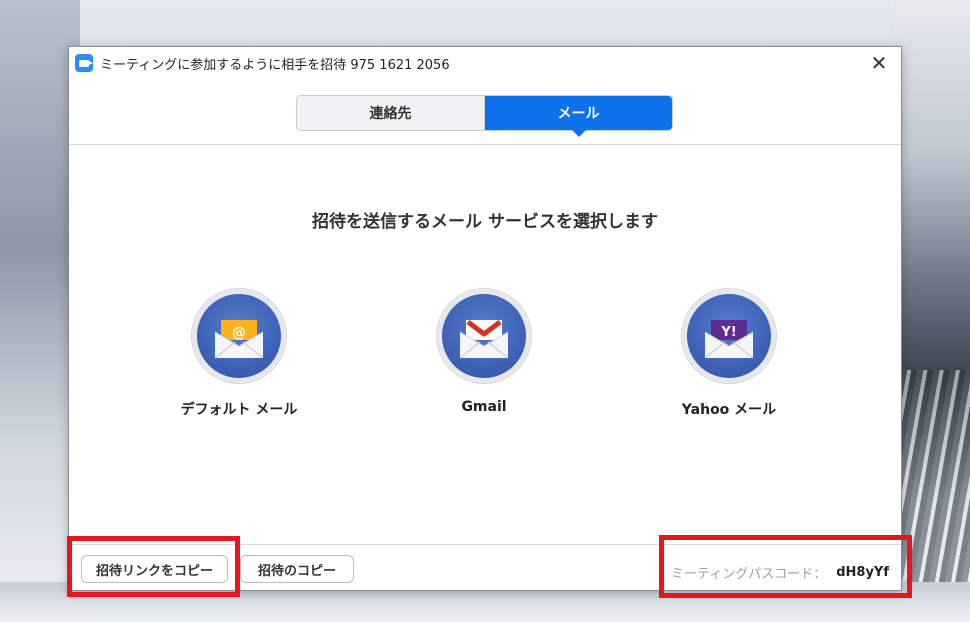 The image size is (970, 622). I want to click on service-default-mail: @ デフォルト メール, so click(239, 354).